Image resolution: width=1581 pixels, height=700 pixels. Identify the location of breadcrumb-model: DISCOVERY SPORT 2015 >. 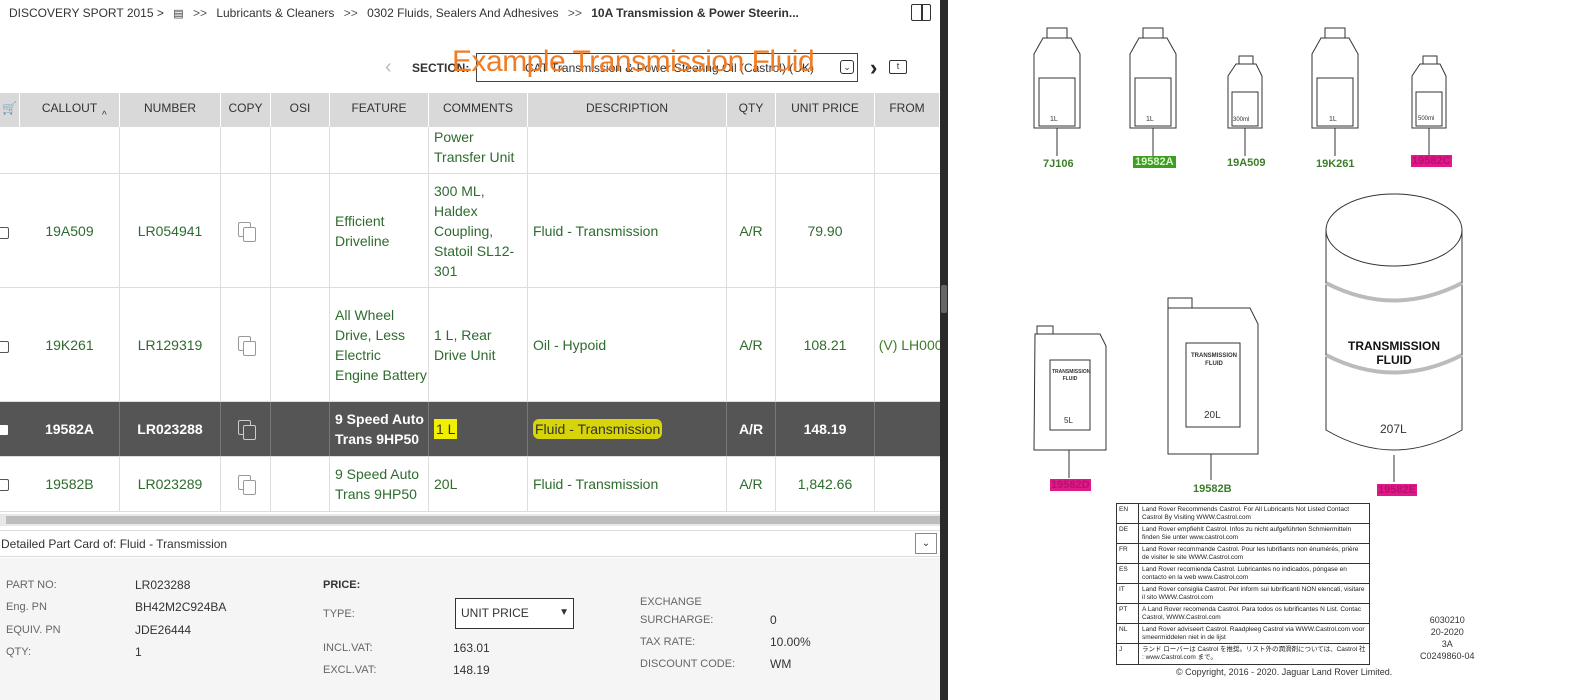
(86, 13).